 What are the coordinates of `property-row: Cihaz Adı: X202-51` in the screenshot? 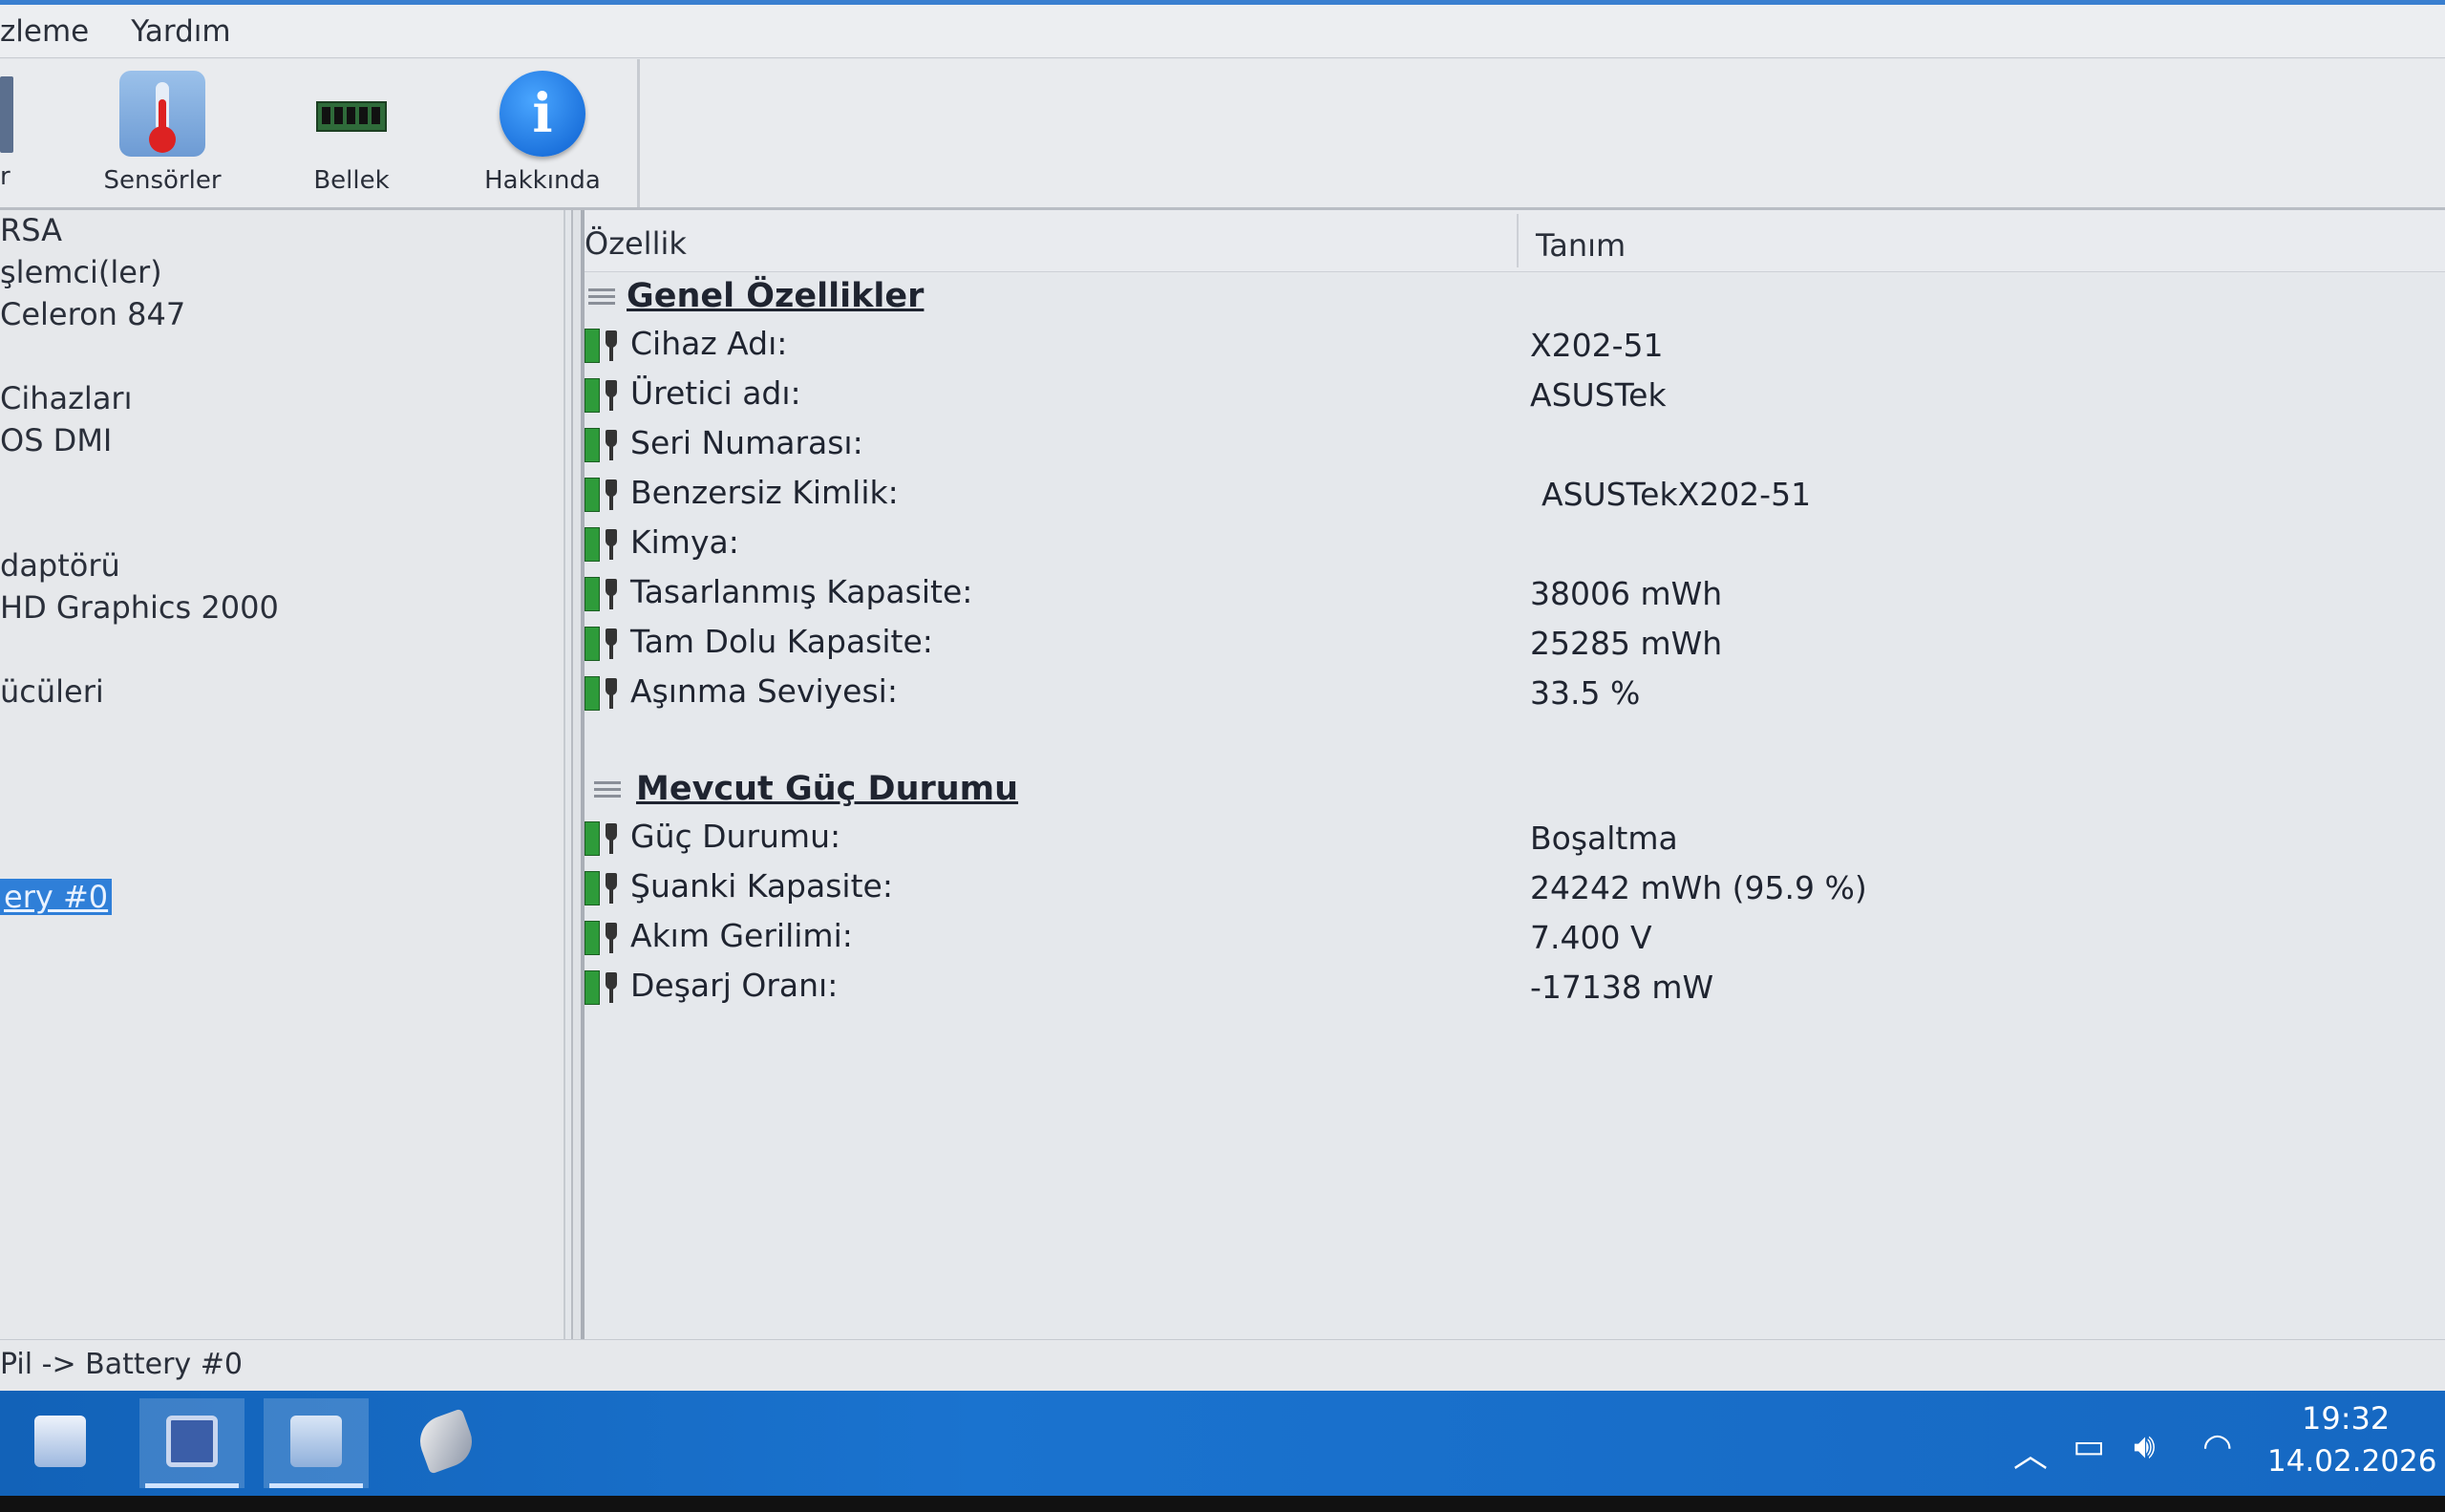 It's located at (1515, 349).